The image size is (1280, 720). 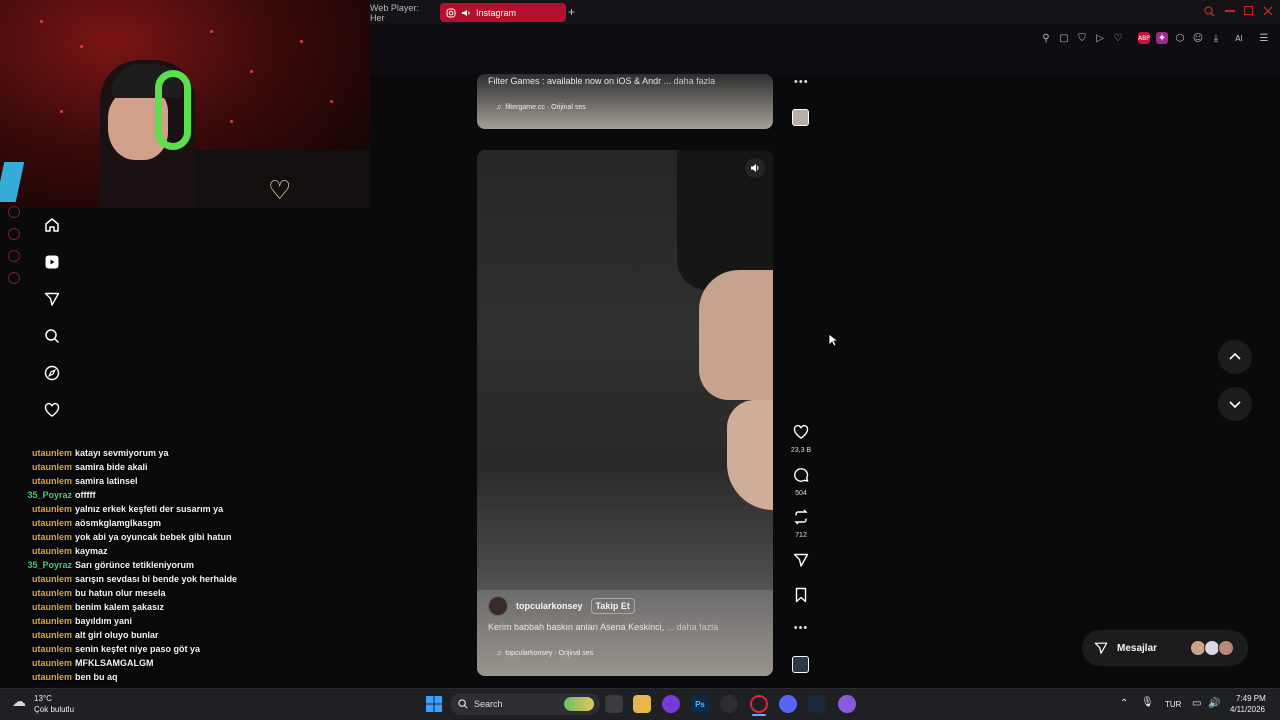 What do you see at coordinates (1082, 38) in the screenshot?
I see `shield-icon: ⛉` at bounding box center [1082, 38].